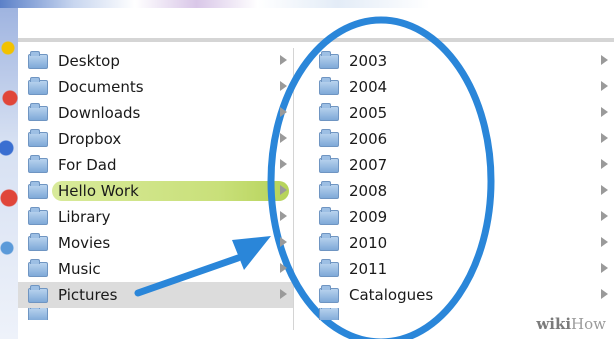  Describe the element at coordinates (461, 217) in the screenshot. I see `folder-row-2009: 2009` at that location.